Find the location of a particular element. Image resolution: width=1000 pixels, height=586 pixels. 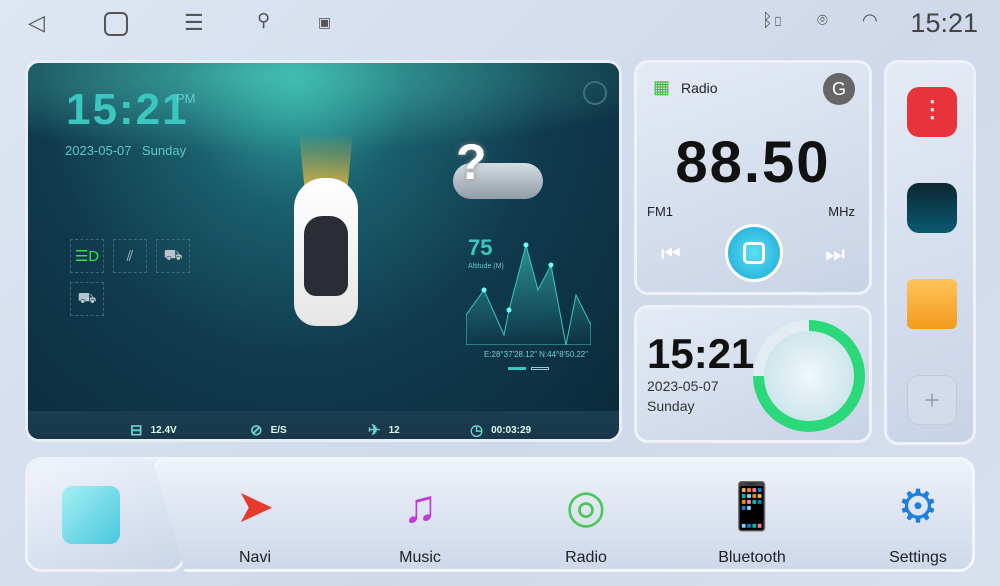

clock-time: 15:21 is located at coordinates (701, 353).